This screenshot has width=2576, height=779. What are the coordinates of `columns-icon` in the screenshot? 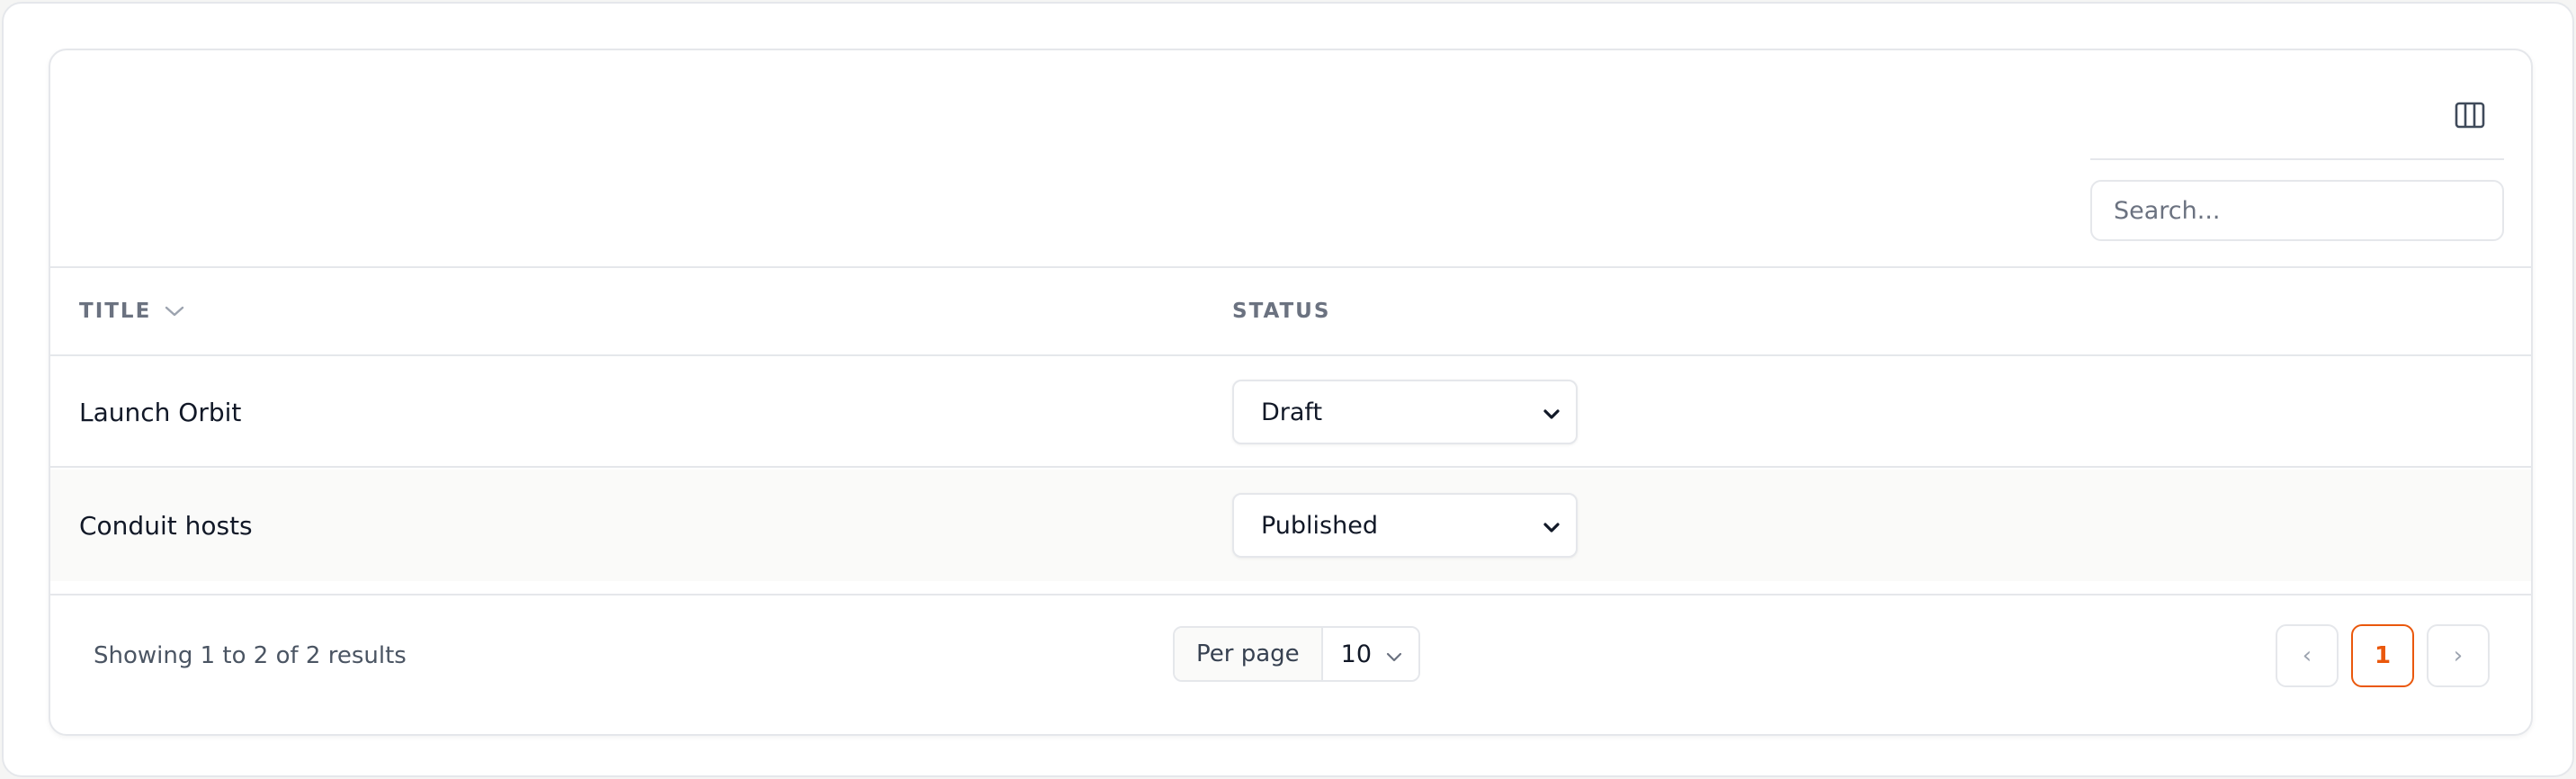 It's located at (2470, 115).